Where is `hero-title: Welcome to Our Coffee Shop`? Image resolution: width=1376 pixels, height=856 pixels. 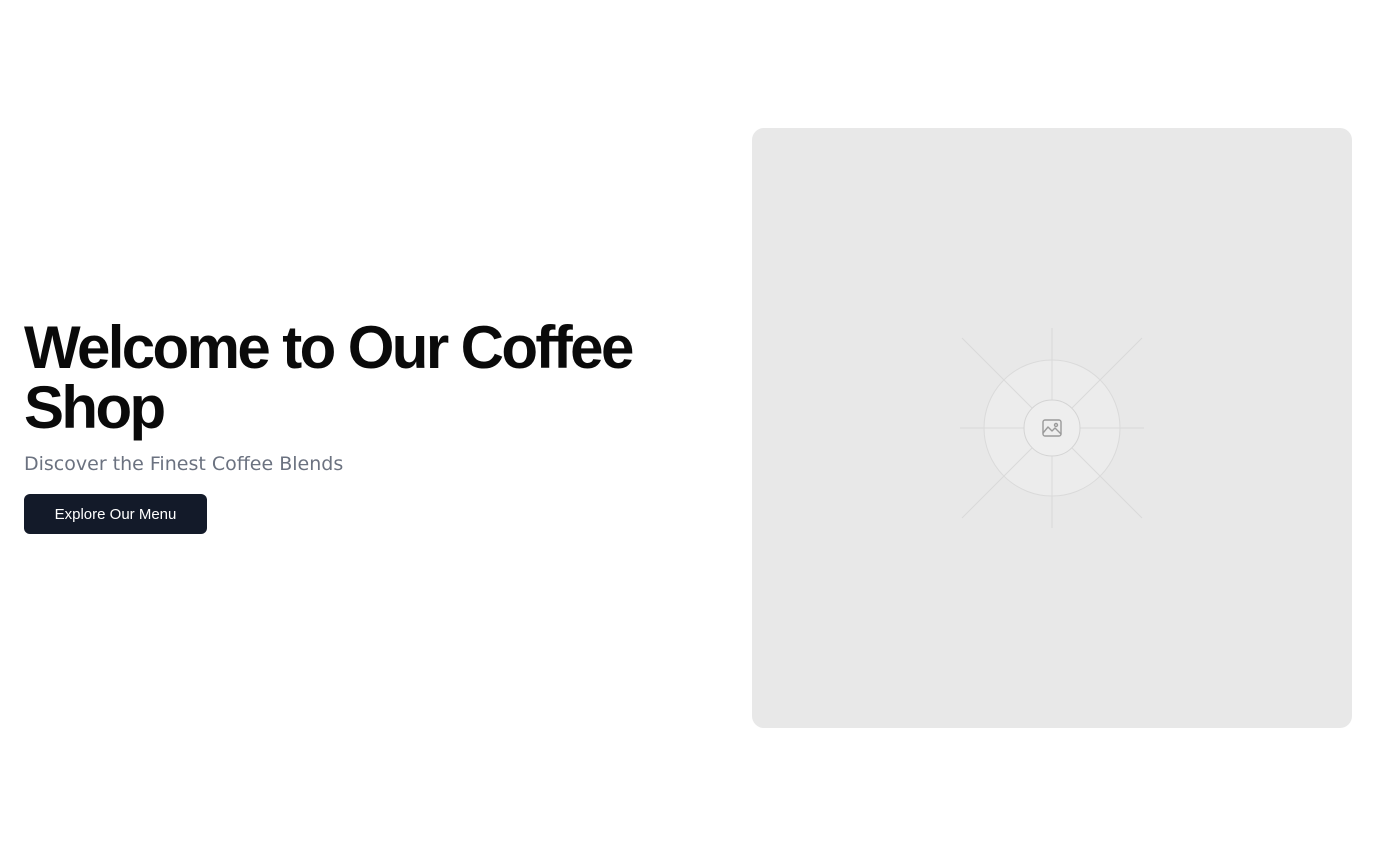
hero-title: Welcome to Our Coffee Shop is located at coordinates (329, 377).